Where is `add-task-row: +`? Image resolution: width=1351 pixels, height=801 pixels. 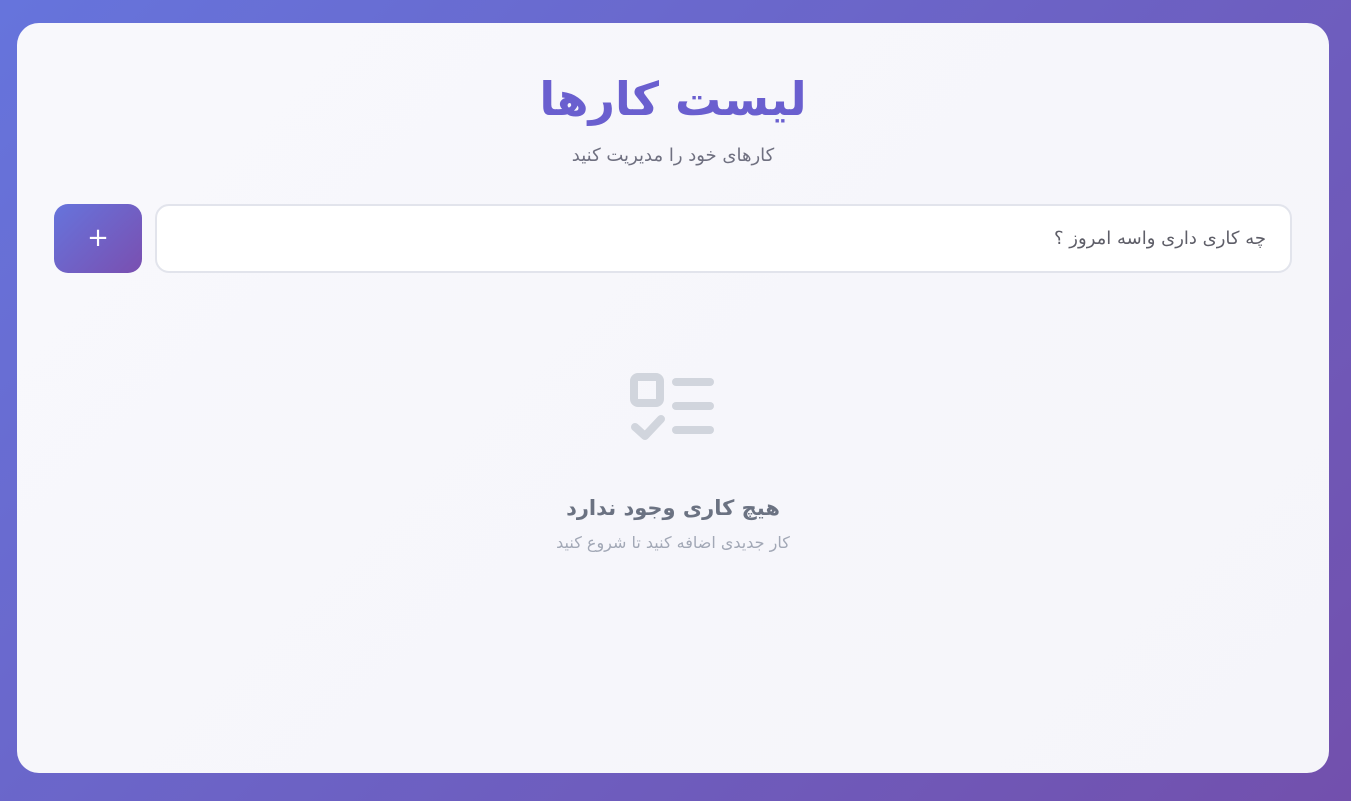
add-task-row: + is located at coordinates (673, 238).